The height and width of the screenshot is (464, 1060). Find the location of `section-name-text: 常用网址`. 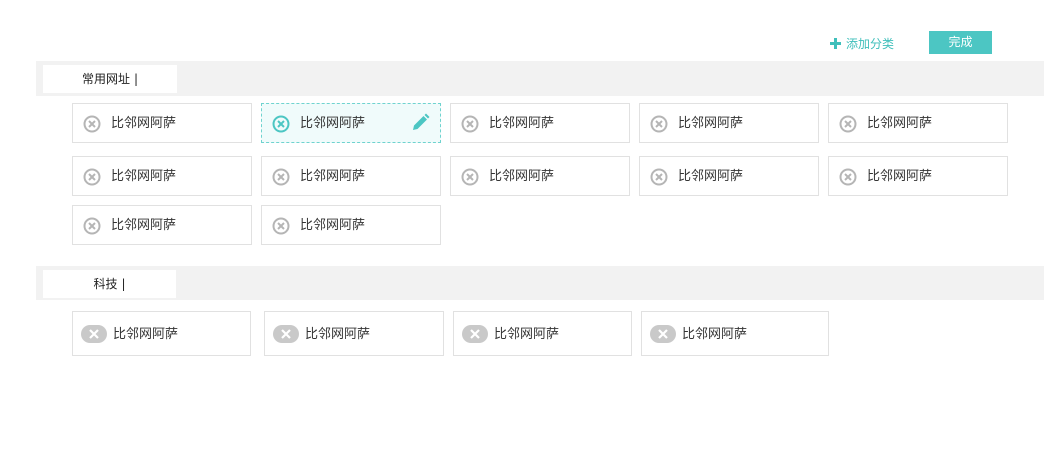

section-name-text: 常用网址 is located at coordinates (105, 79).